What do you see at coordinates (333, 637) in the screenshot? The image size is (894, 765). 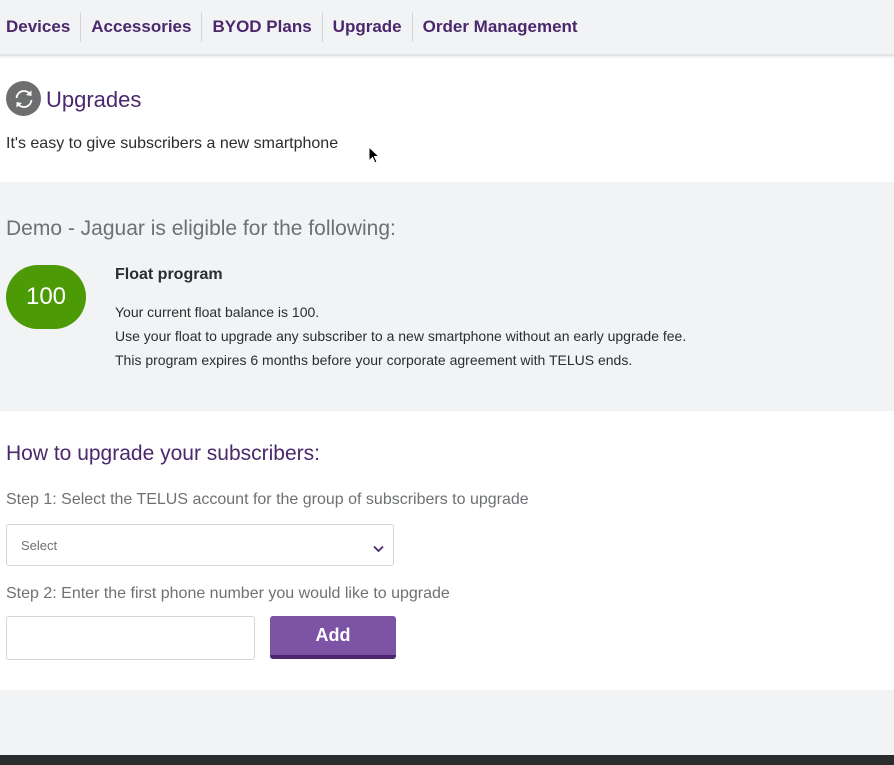 I see `add-button: Add` at bounding box center [333, 637].